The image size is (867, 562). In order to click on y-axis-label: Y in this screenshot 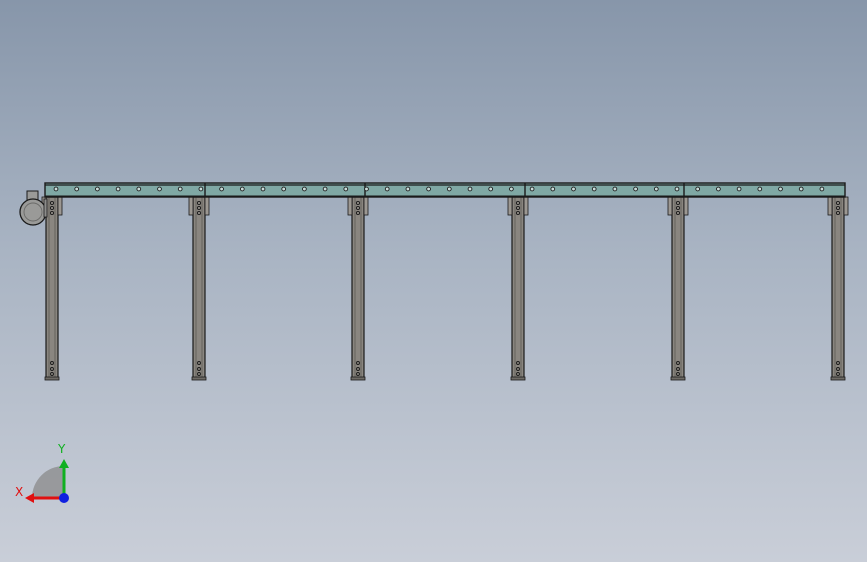, I will do `click(62, 449)`.